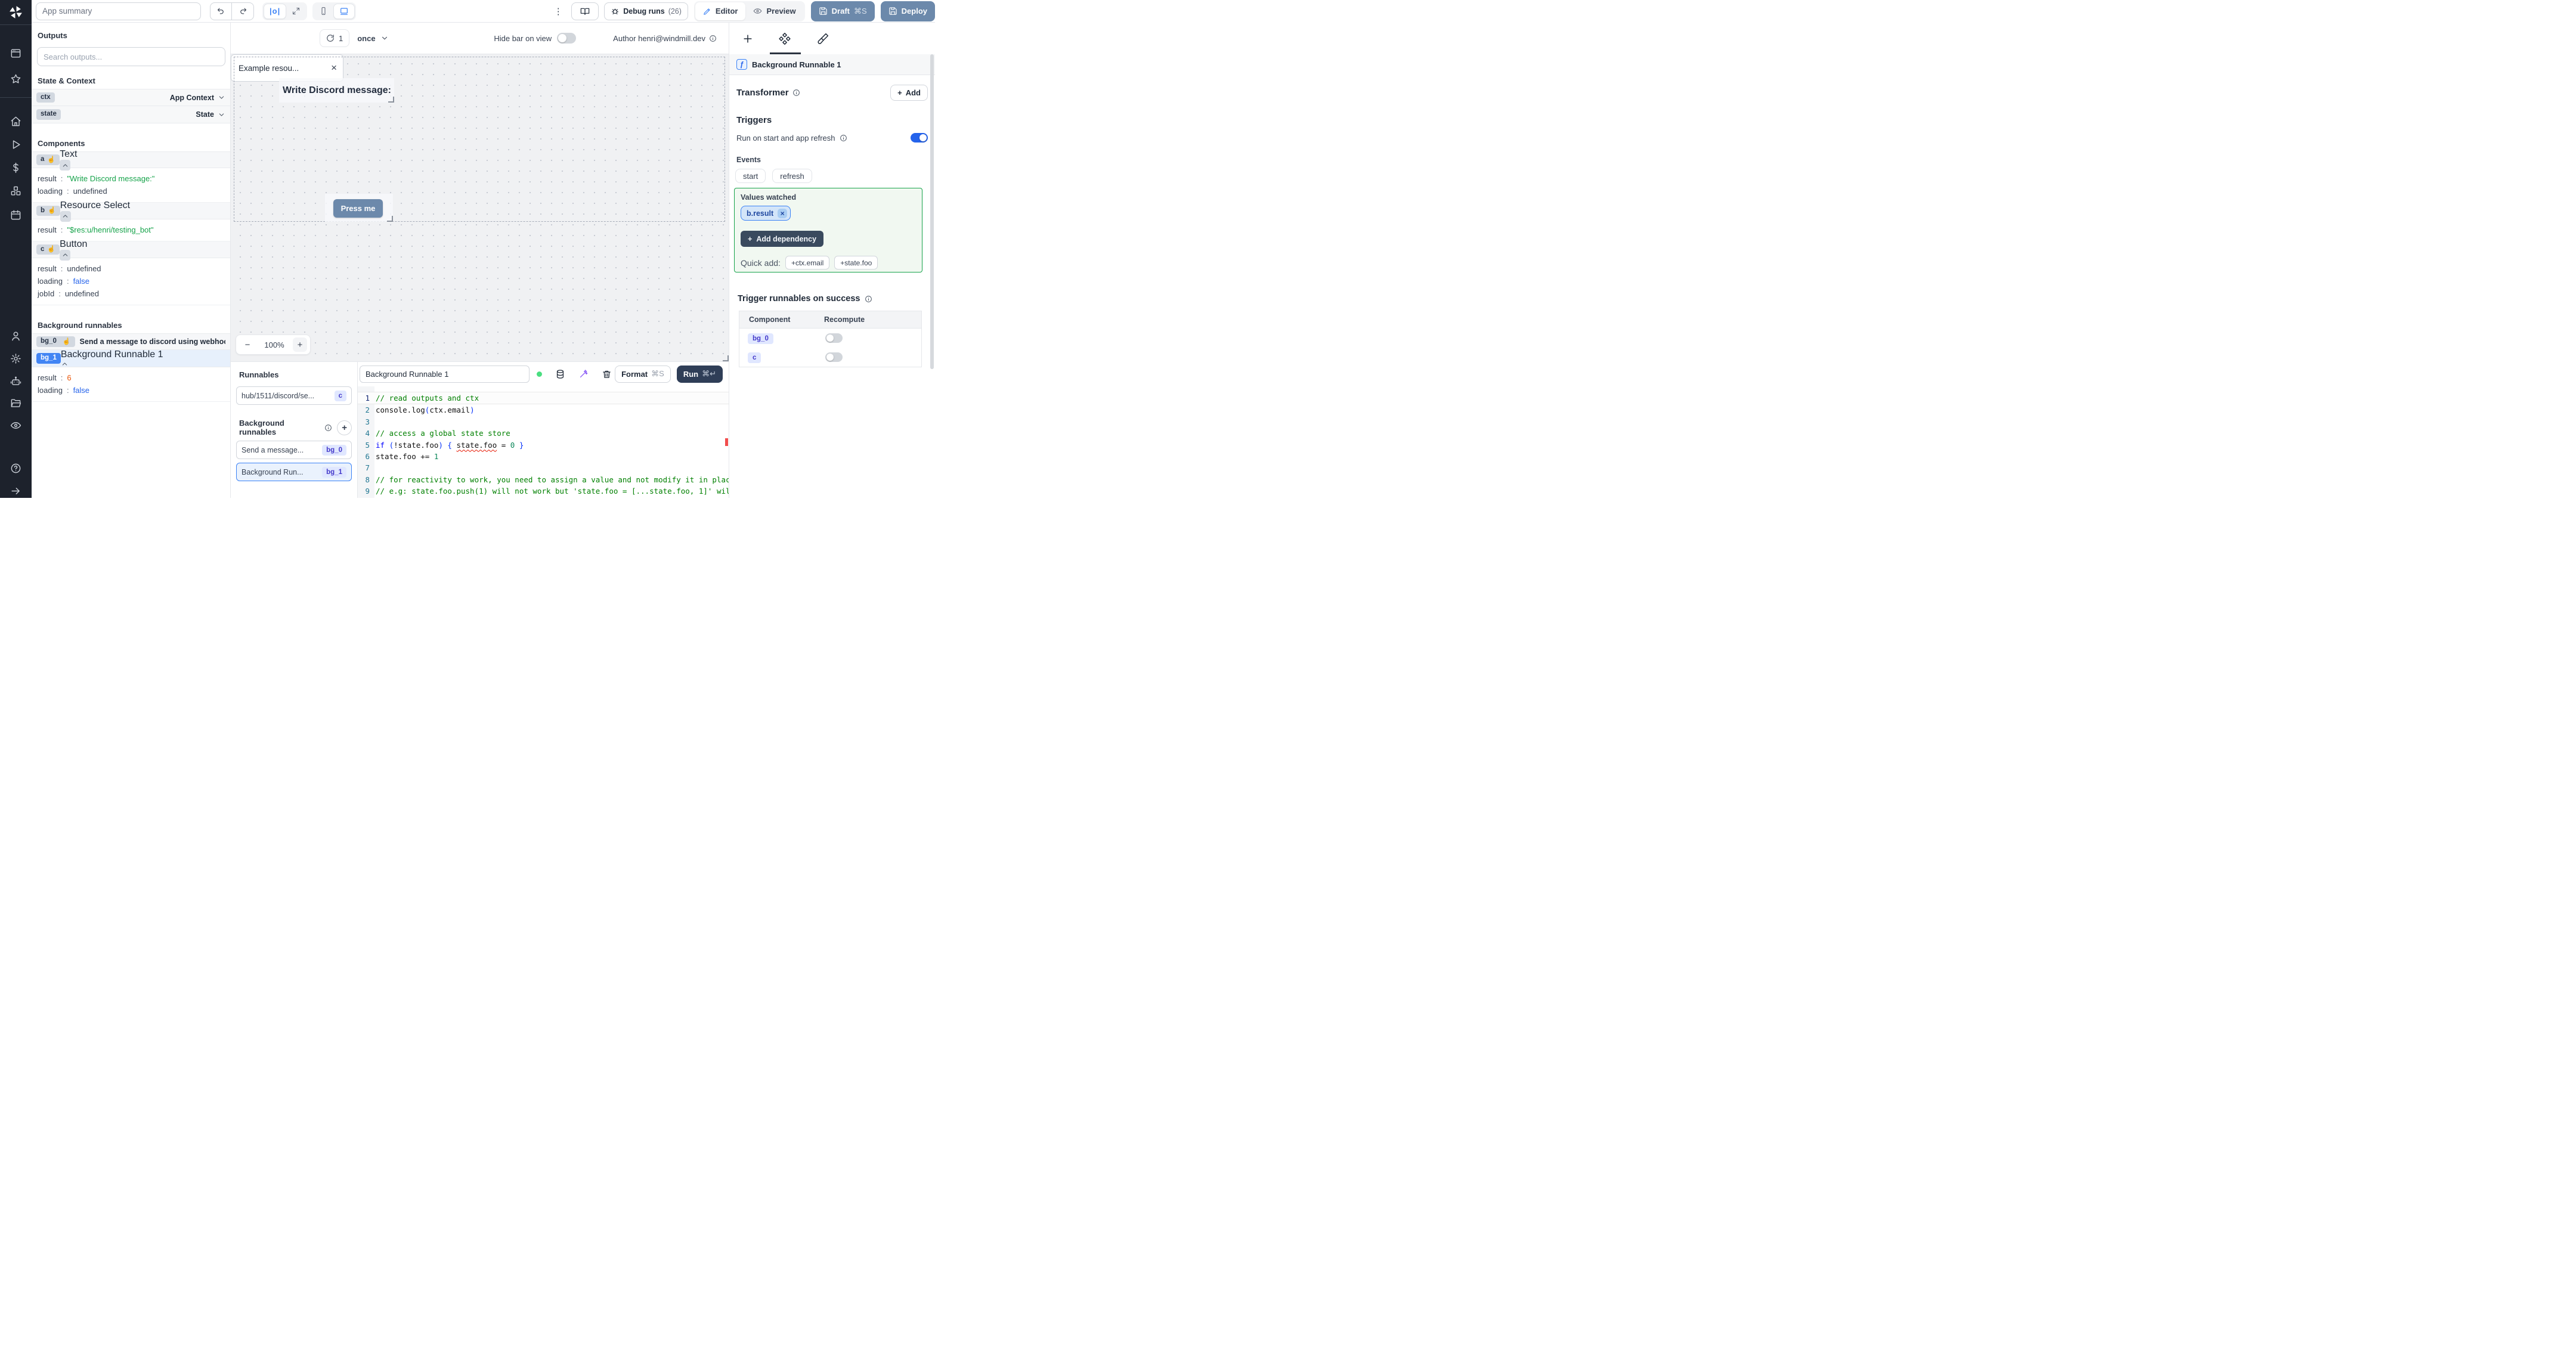 This screenshot has width=2576, height=1372. I want to click on add-dependency-button: + Add dependency, so click(783, 239).